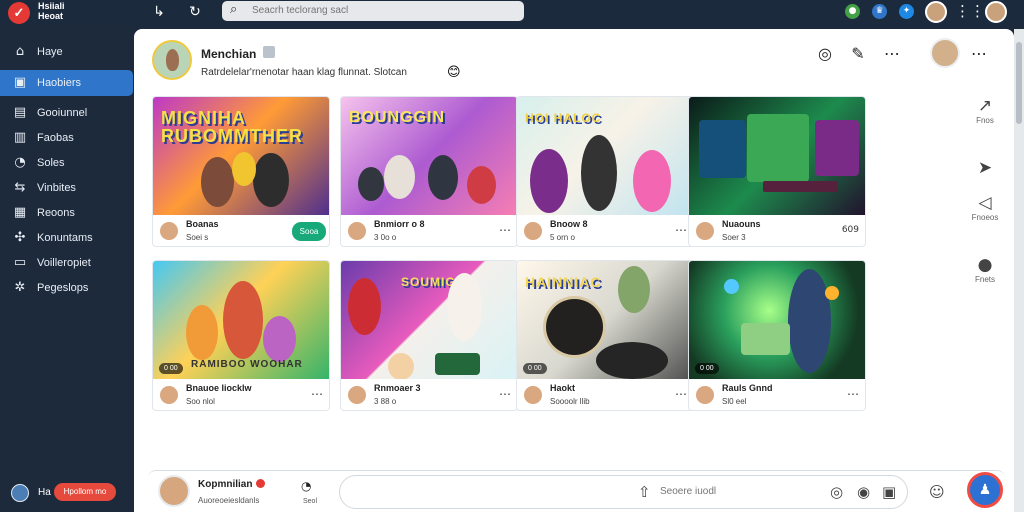  What do you see at coordinates (195, 12) in the screenshot?
I see `refresh-icon: ↻` at bounding box center [195, 12].